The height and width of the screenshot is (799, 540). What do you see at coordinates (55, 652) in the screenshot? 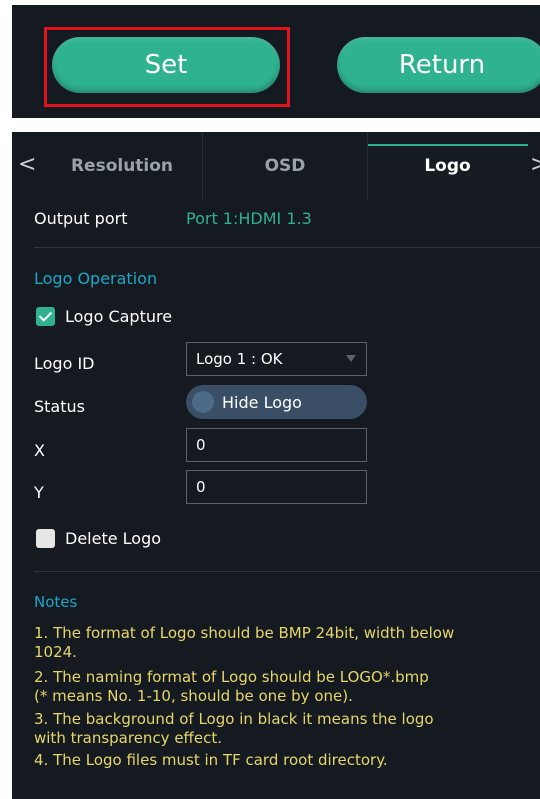
I see `note-line: 1024.` at bounding box center [55, 652].